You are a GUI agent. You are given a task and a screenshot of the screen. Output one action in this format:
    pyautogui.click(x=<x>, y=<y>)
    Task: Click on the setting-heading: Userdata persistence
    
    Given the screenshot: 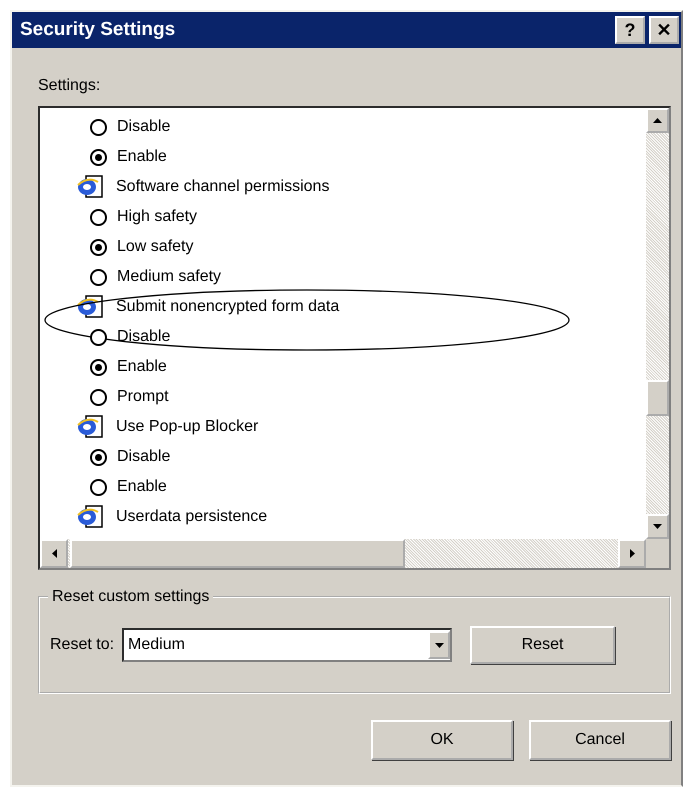 What is the action you would take?
    pyautogui.click(x=192, y=517)
    